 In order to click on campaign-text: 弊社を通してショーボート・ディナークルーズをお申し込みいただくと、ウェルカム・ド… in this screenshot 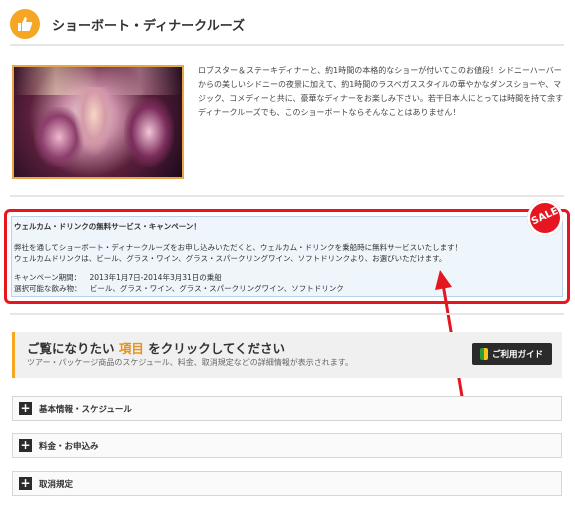, I will do `click(238, 247)`.